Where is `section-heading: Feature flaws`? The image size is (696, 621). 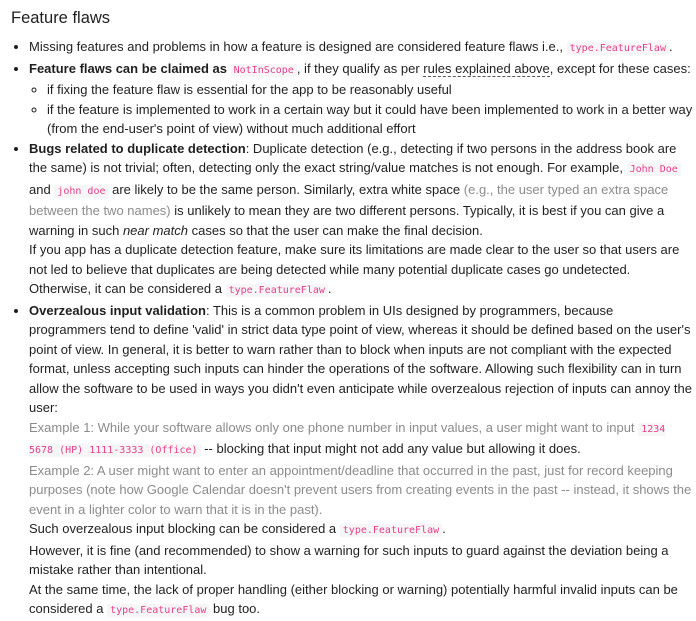
section-heading: Feature flaws is located at coordinates (61, 18).